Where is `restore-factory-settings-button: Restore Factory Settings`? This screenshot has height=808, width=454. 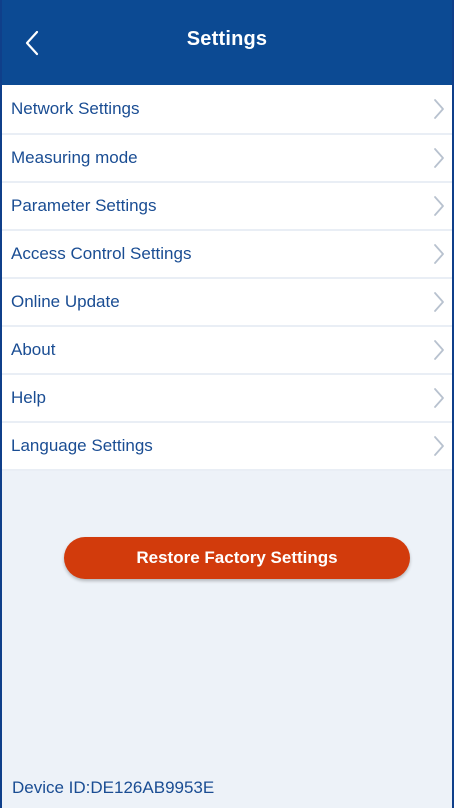
restore-factory-settings-button: Restore Factory Settings is located at coordinates (237, 558).